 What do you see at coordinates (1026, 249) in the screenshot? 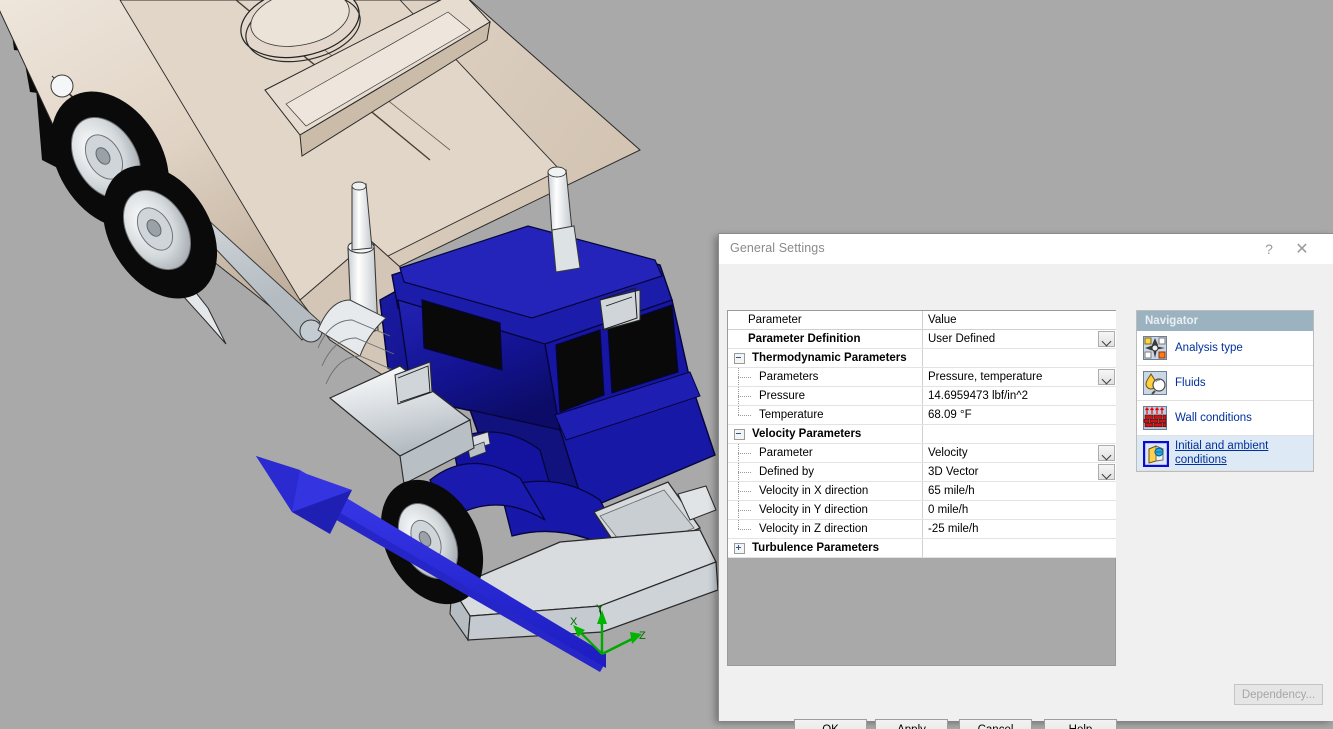
I see `dialog-titlebar: General Settings ? ✕` at bounding box center [1026, 249].